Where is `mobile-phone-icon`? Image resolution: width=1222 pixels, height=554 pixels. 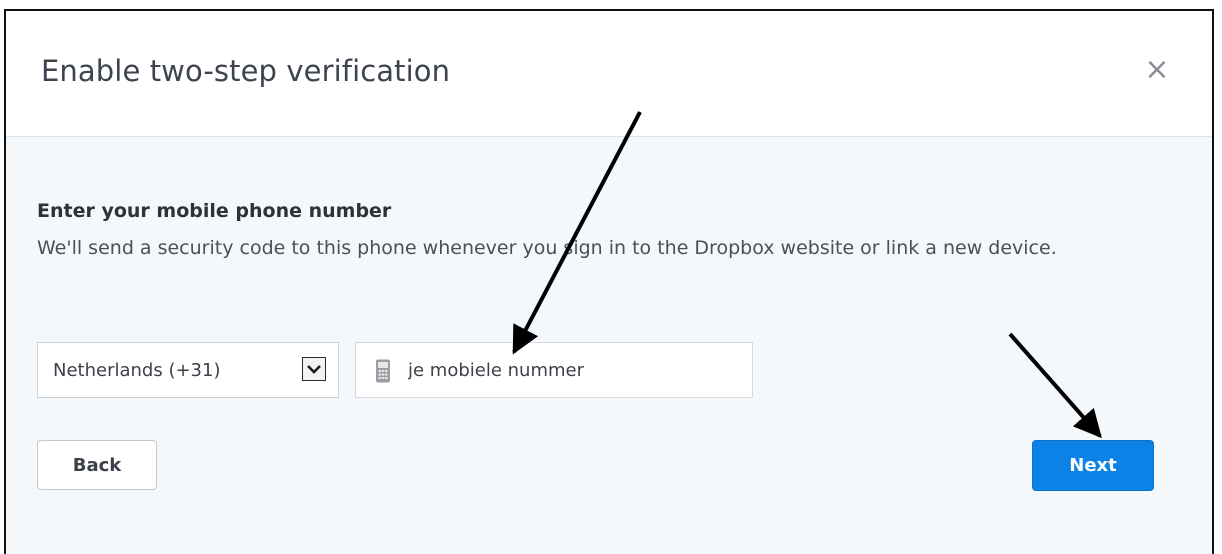
mobile-phone-icon is located at coordinates (383, 371).